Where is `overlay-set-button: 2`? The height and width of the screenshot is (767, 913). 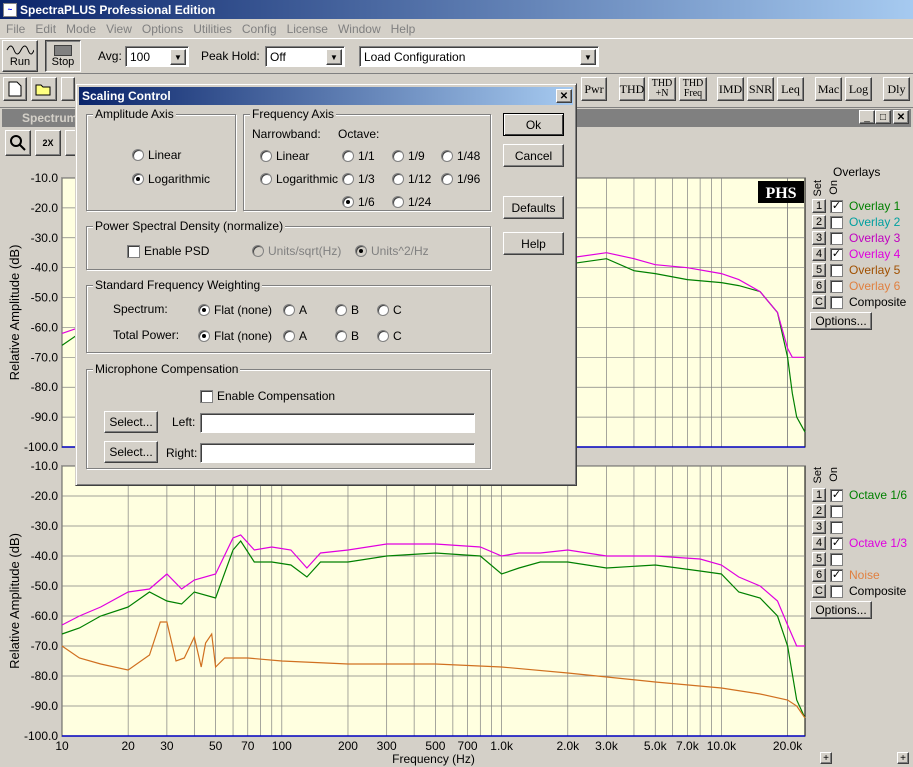
overlay-set-button: 2 is located at coordinates (819, 222).